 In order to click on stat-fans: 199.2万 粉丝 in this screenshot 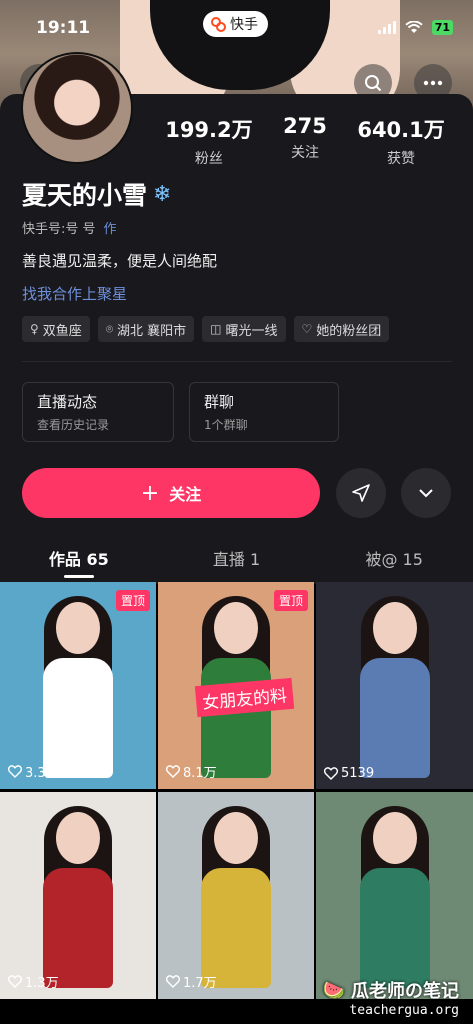, I will do `click(208, 141)`.